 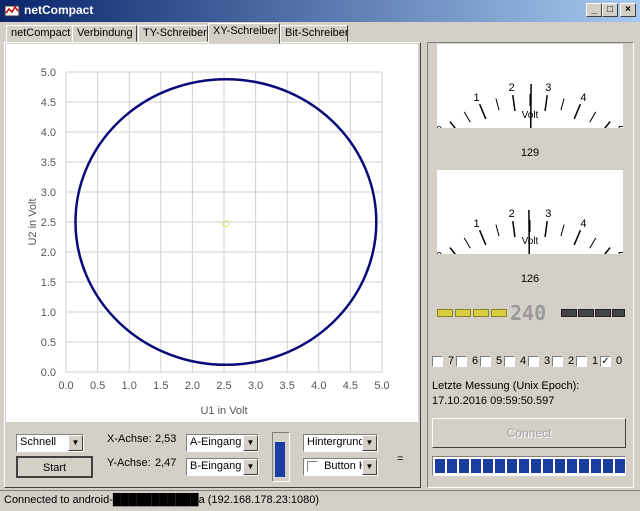 I want to click on x-axis-title: U1 in Volt, so click(x=223, y=411).